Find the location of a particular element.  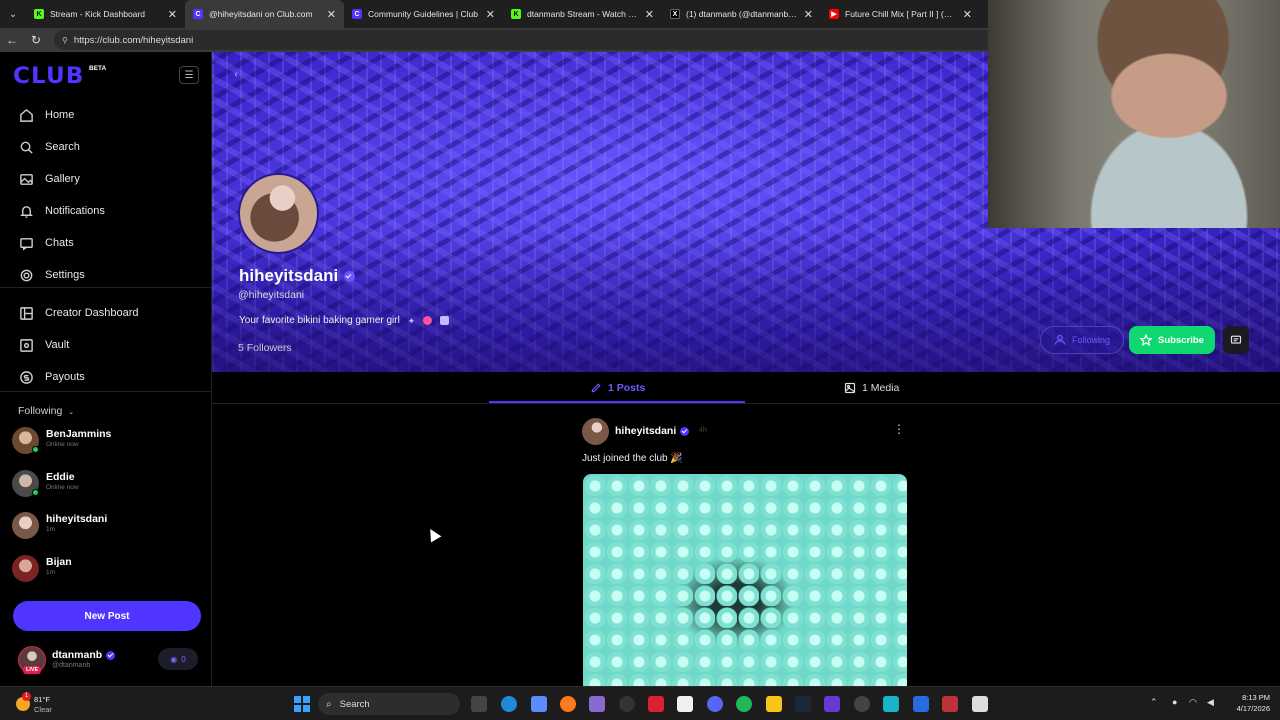

steam-icon is located at coordinates (803, 704).